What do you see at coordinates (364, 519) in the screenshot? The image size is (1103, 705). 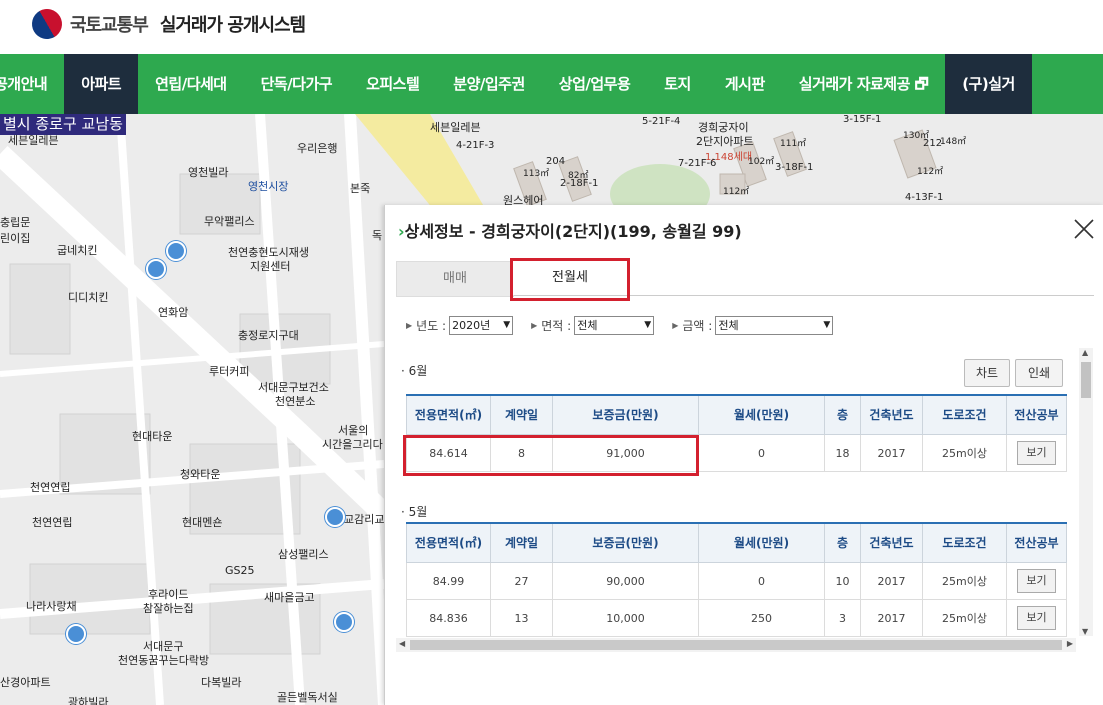 I see `map-label: 교감리교` at bounding box center [364, 519].